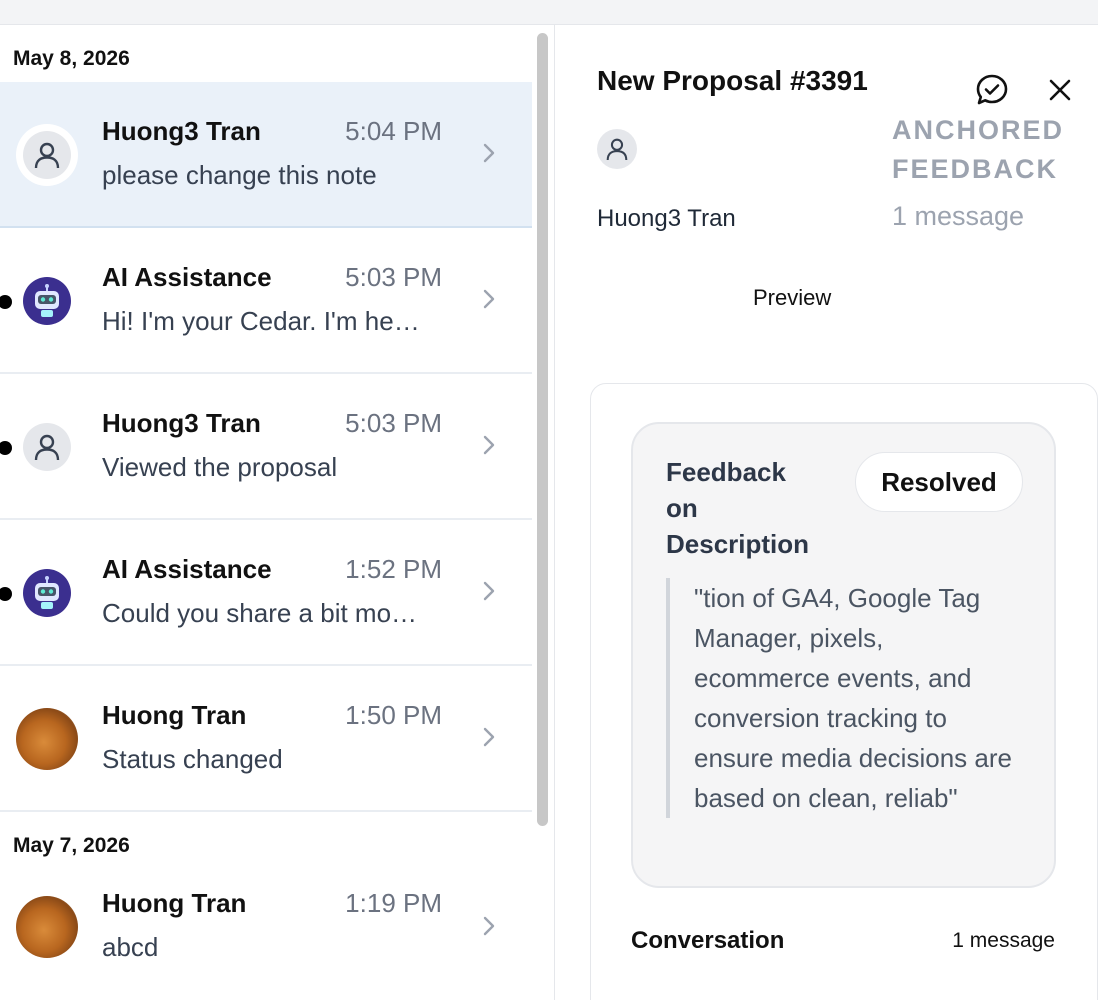 This screenshot has height=1000, width=1098. Describe the element at coordinates (542, 429) in the screenshot. I see `scrollbar` at that location.